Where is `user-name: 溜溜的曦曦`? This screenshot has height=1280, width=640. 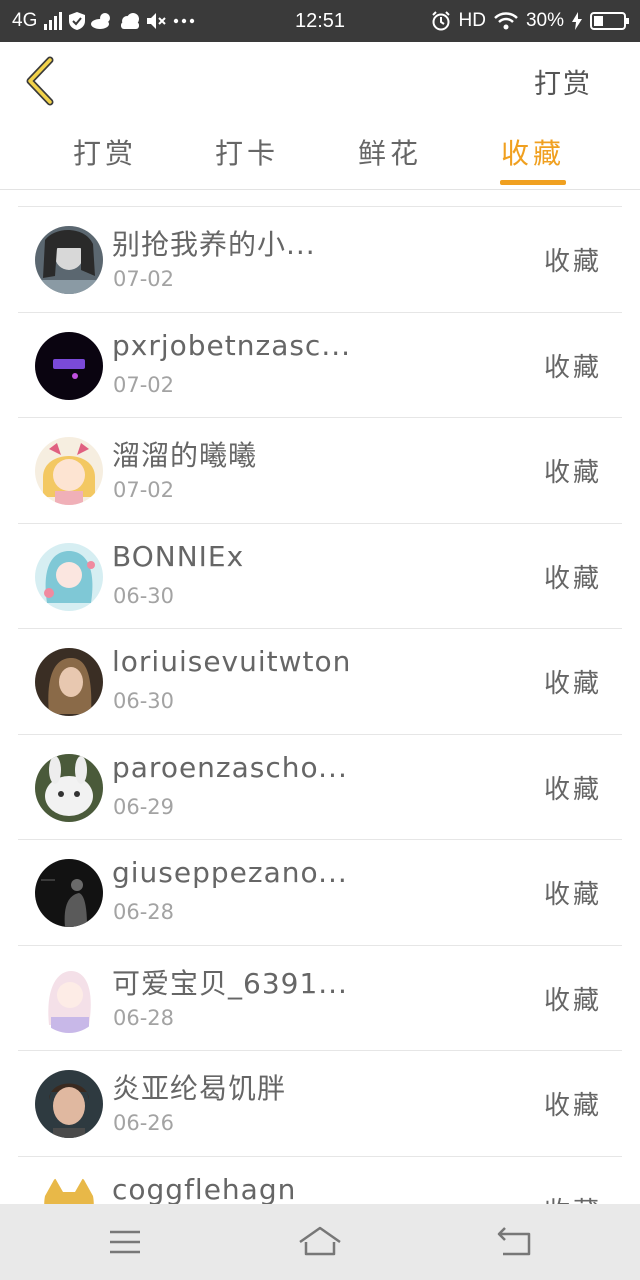 user-name: 溜溜的曦曦 is located at coordinates (185, 455).